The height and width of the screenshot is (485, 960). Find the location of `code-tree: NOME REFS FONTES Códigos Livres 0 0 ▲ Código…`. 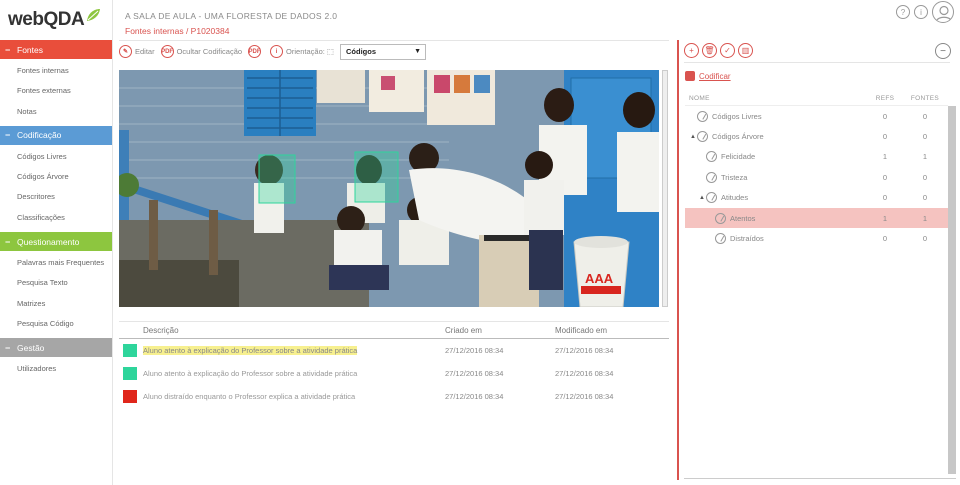

code-tree: NOME REFS FONTES Códigos Livres 0 0 ▲ Código… is located at coordinates (816, 170).